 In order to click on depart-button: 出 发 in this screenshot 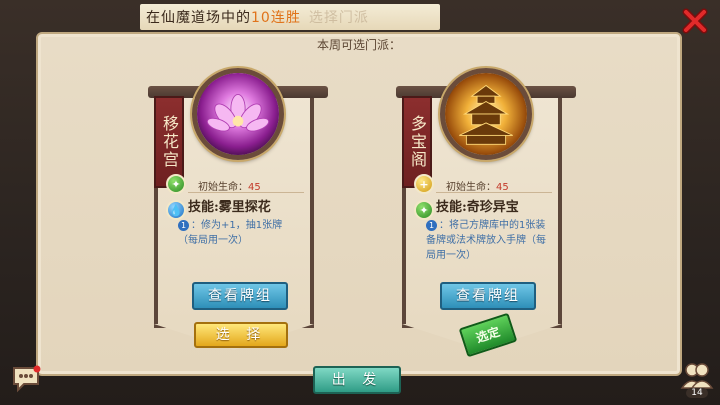, I will do `click(357, 380)`.